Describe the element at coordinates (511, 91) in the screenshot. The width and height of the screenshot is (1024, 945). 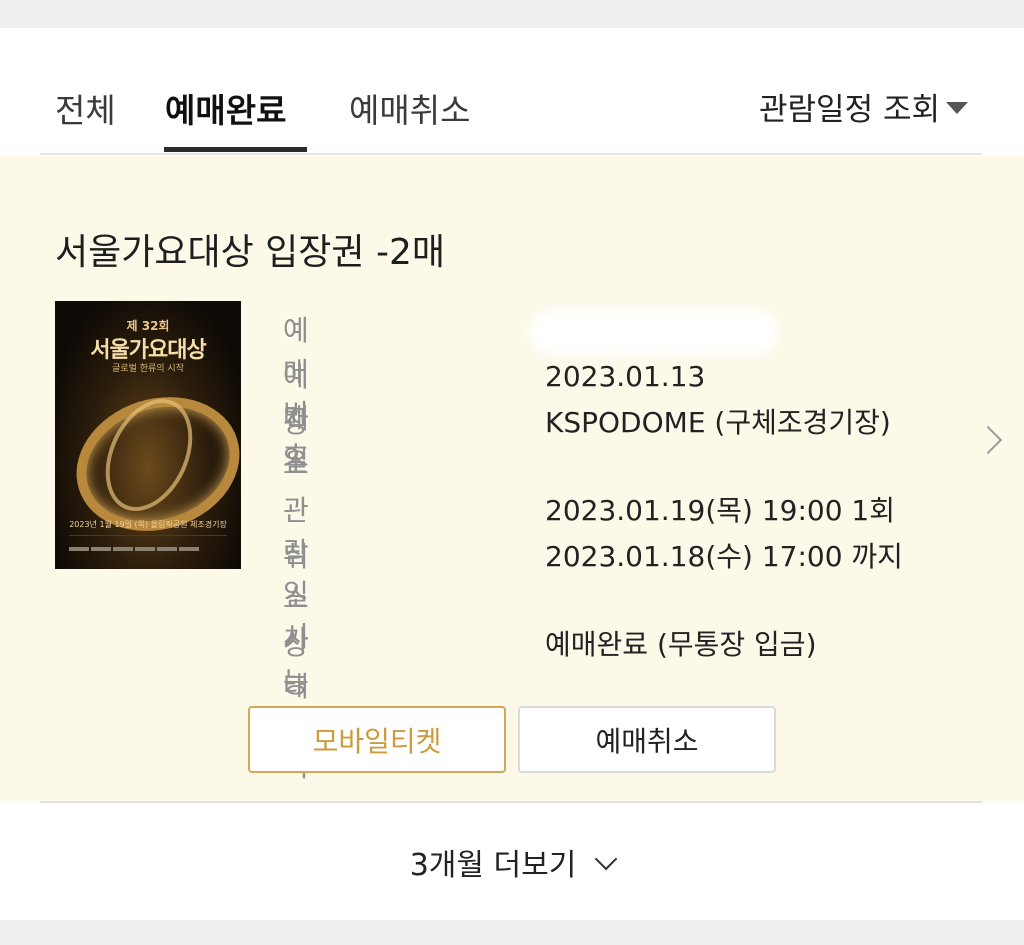
I see `tab-bar: 전체 예매완료 예매취소 관람일정 조회` at that location.